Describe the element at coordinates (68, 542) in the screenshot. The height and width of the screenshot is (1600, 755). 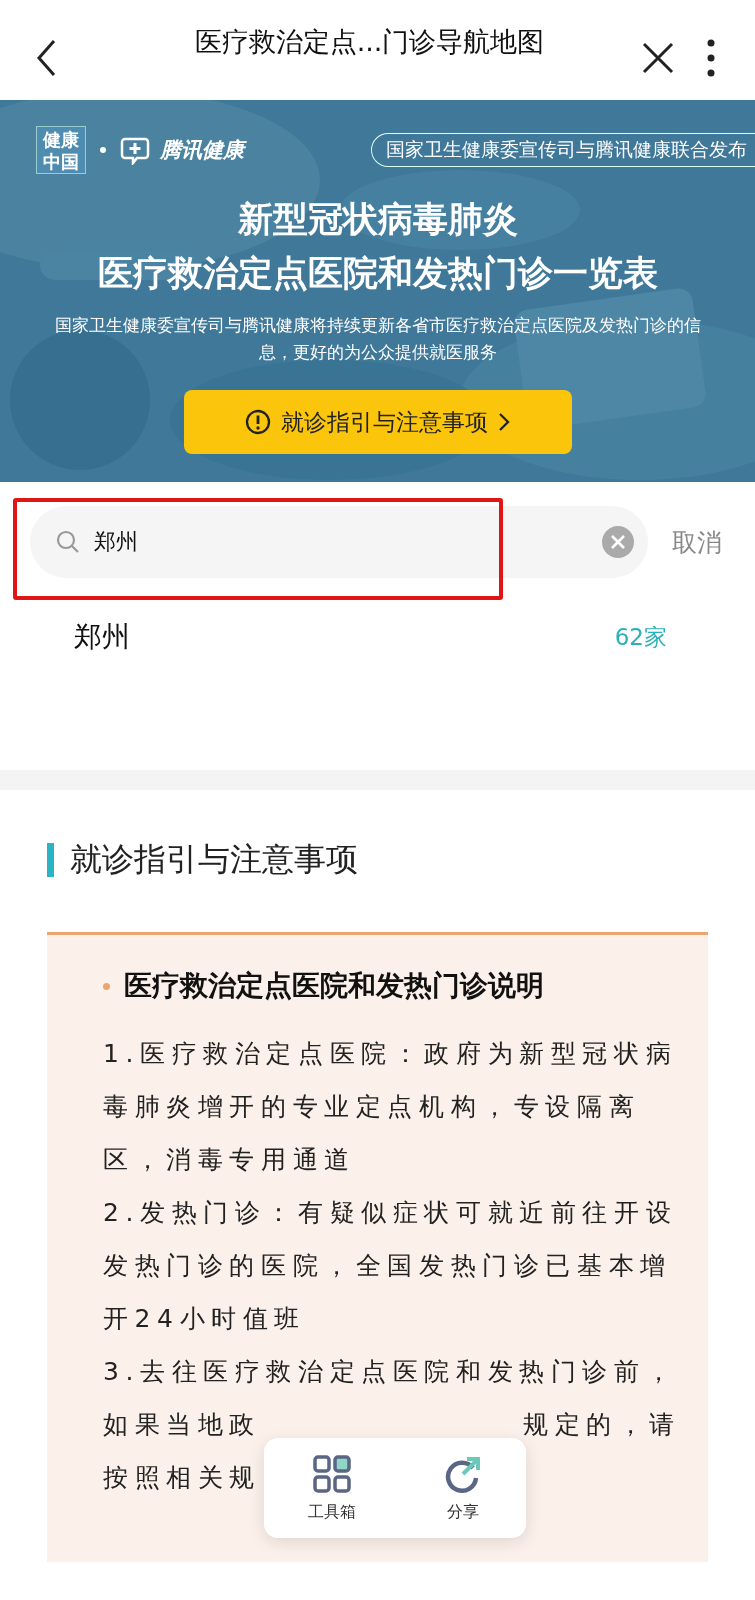
I see `search-icon` at that location.